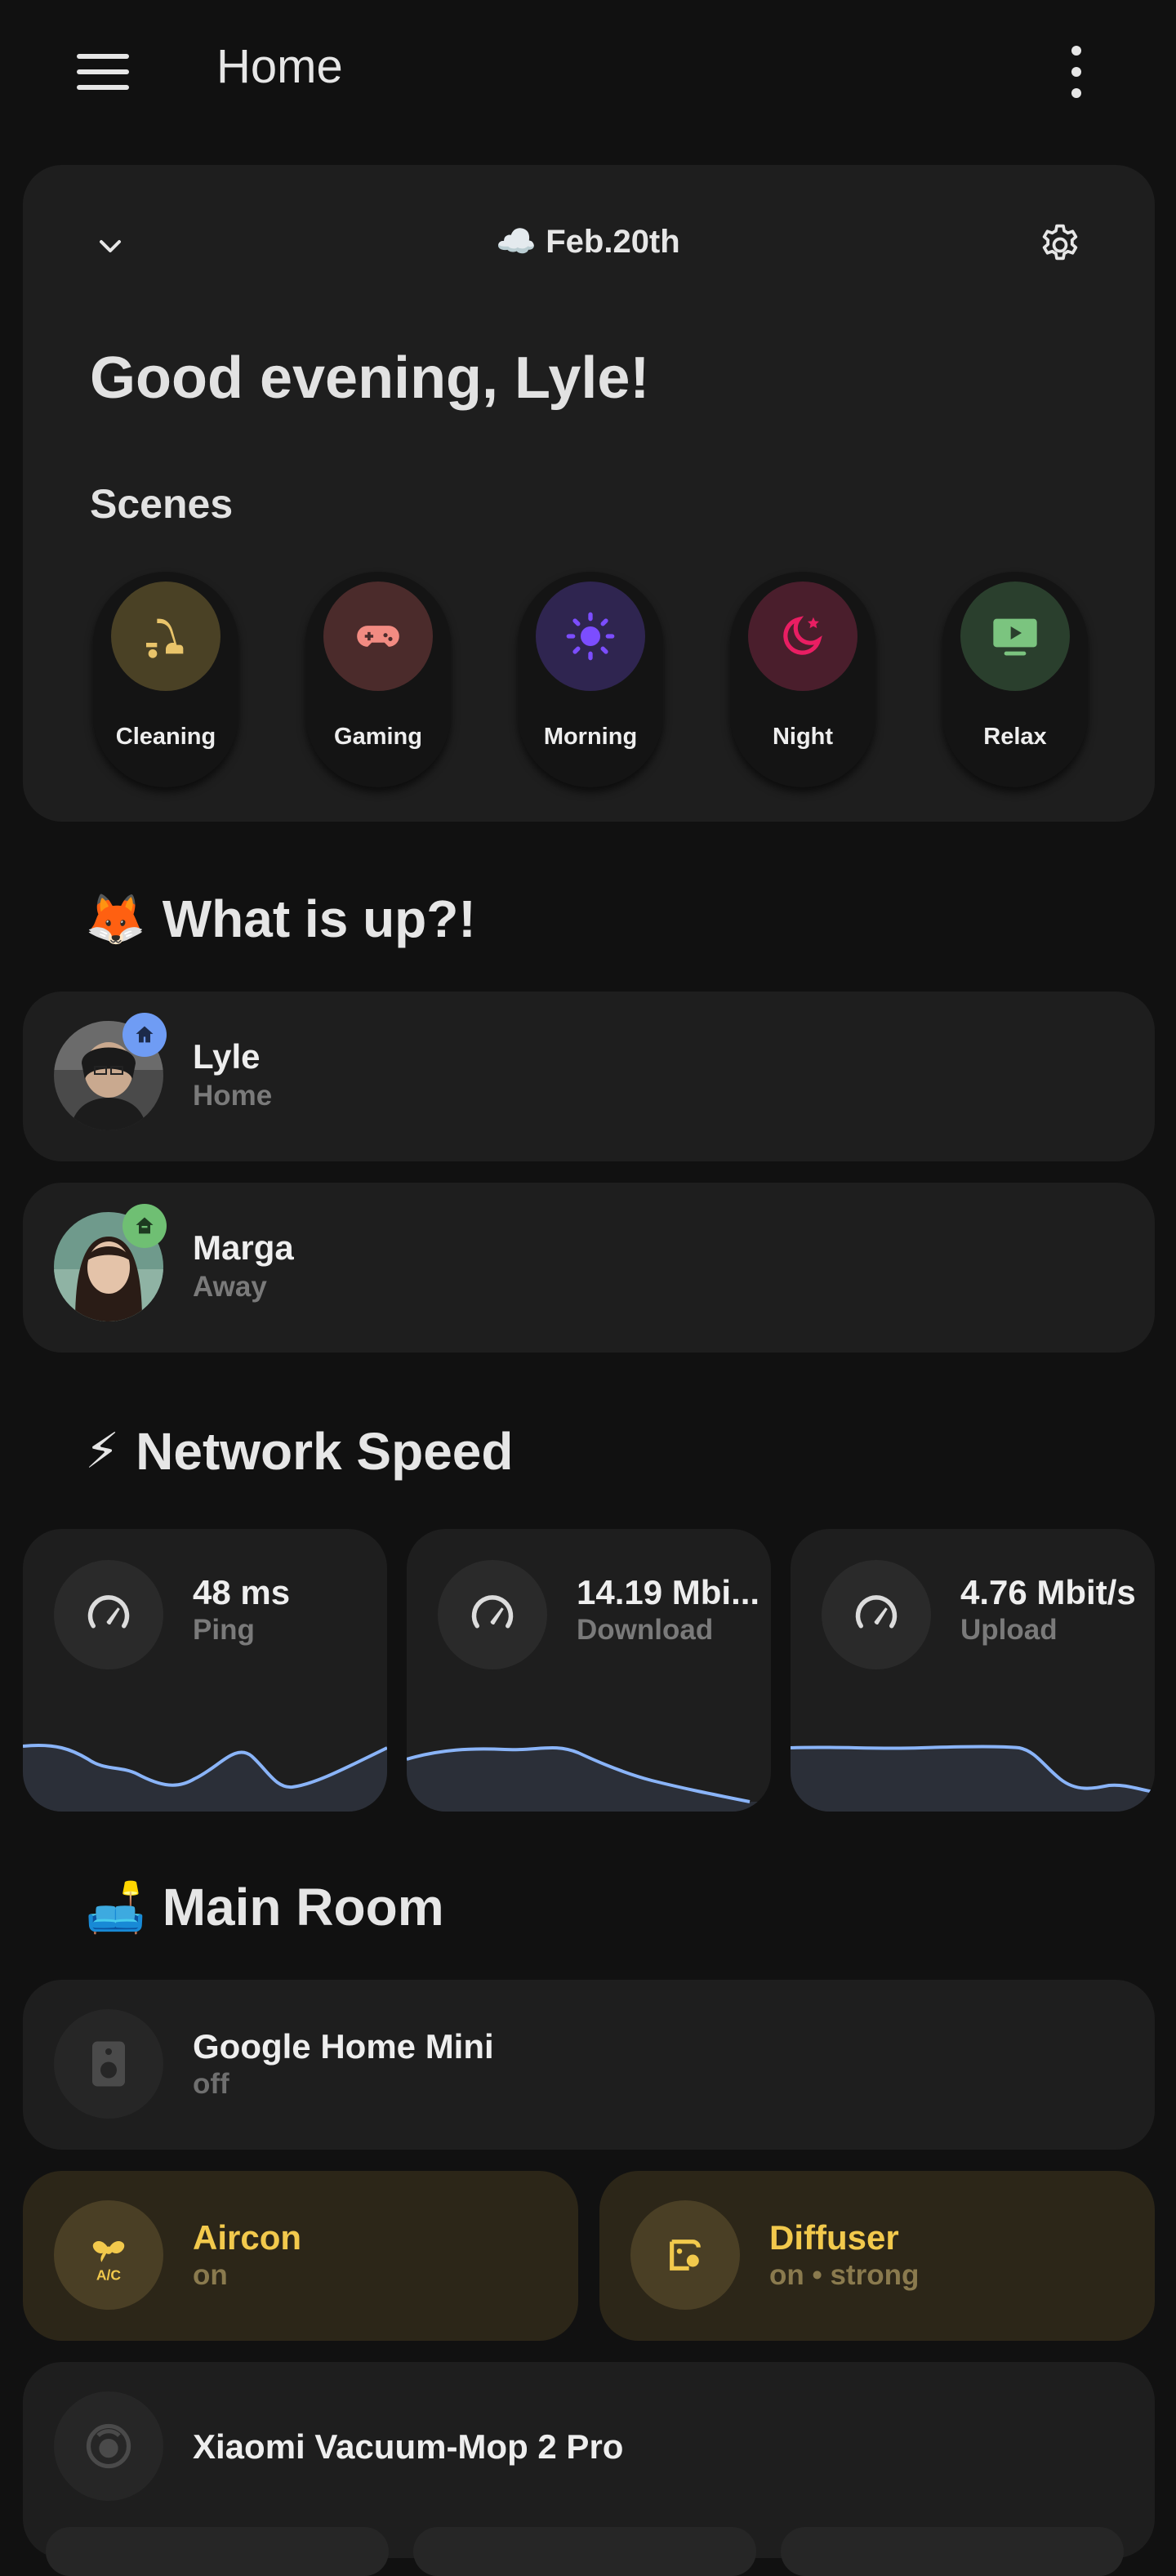  I want to click on device-state: off, so click(211, 2084).